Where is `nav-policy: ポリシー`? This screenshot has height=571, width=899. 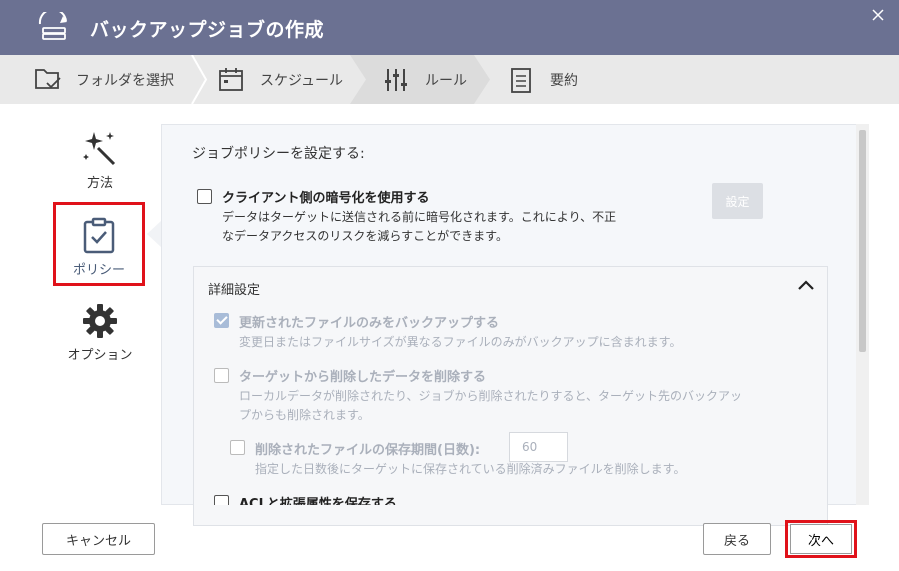 nav-policy: ポリシー is located at coordinates (99, 244).